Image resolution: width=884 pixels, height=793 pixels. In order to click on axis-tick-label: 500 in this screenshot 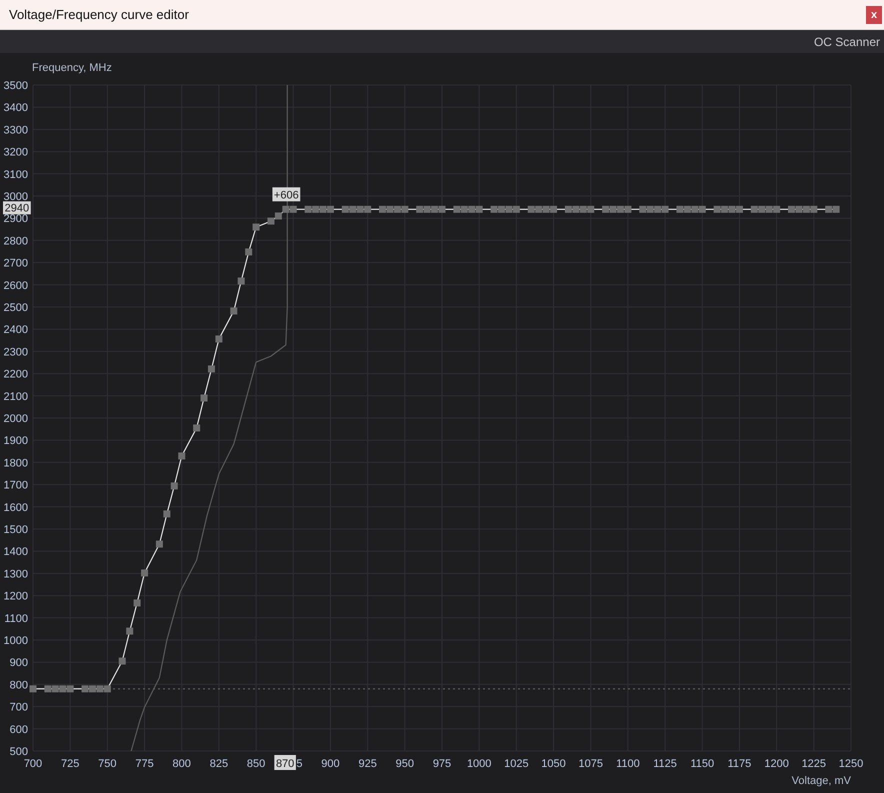, I will do `click(19, 752)`.